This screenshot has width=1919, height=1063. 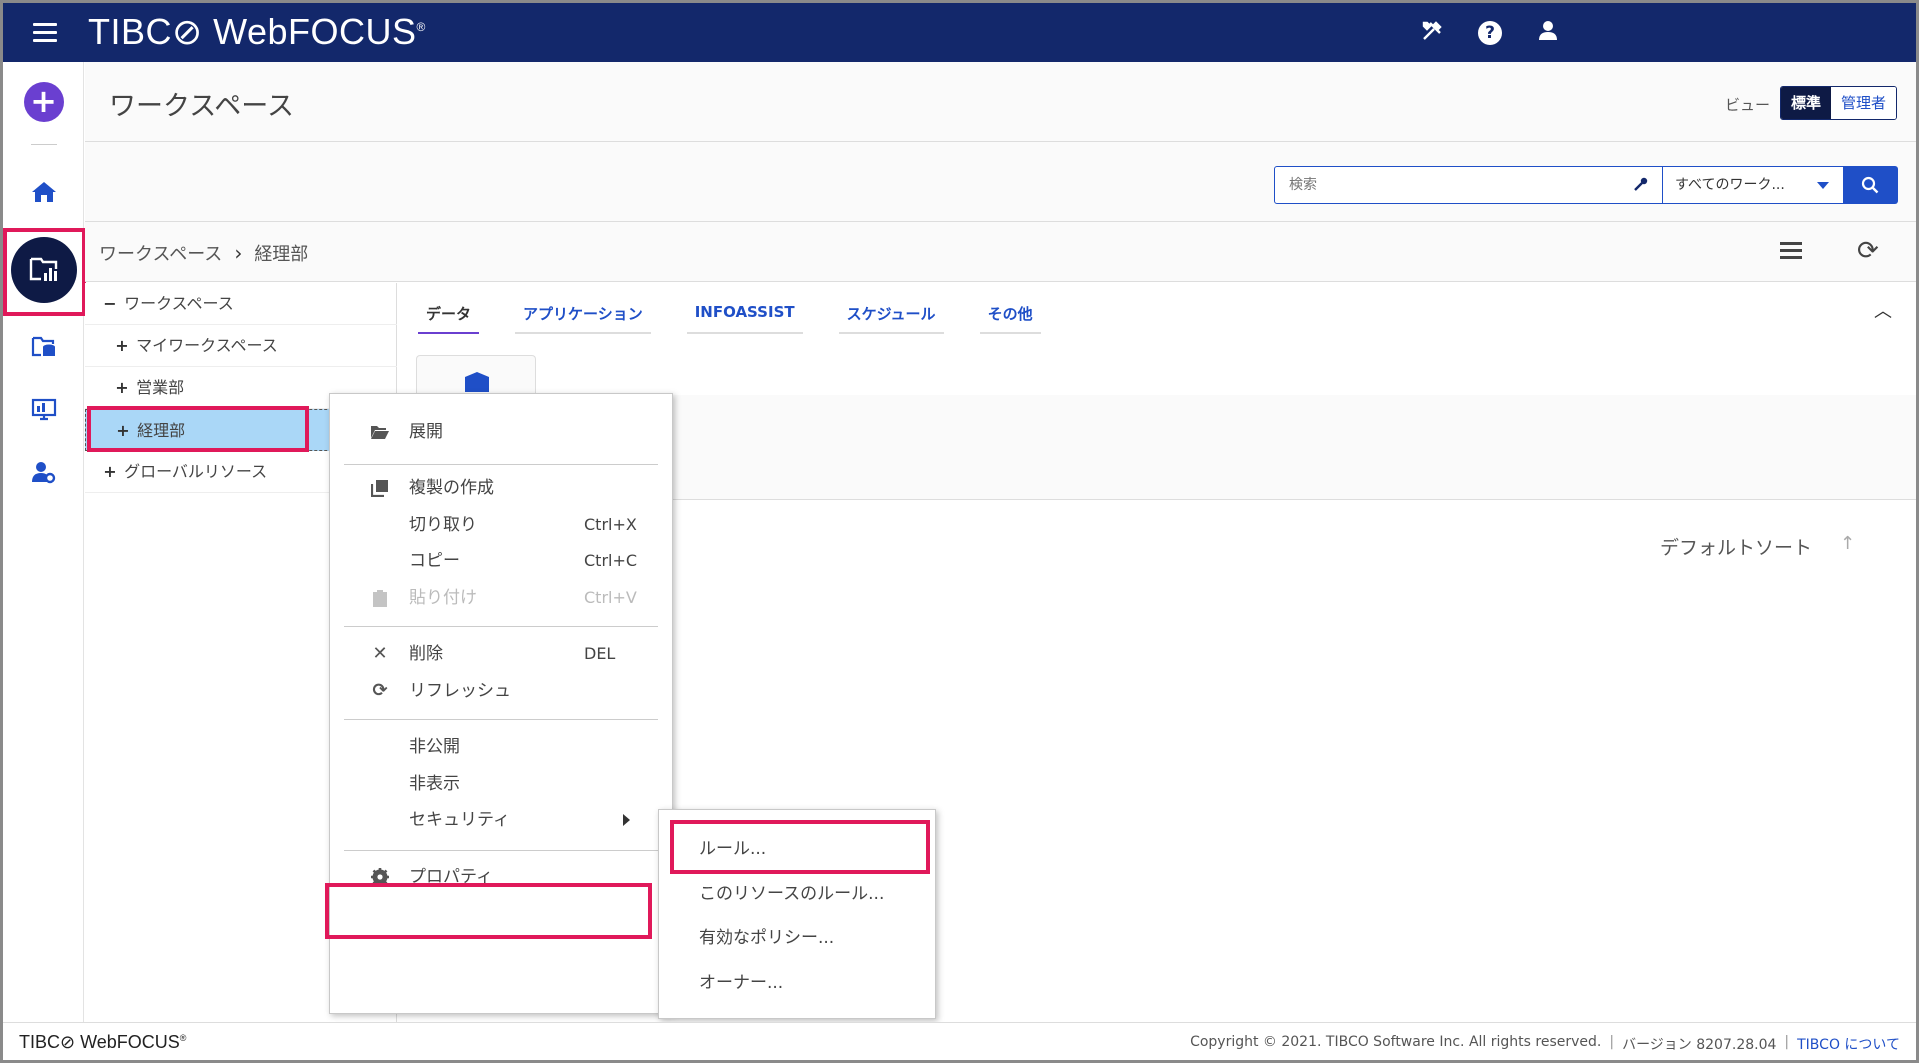 What do you see at coordinates (257, 31) in the screenshot?
I see `app-logo: TIBC⊘ WebFOCUS®` at bounding box center [257, 31].